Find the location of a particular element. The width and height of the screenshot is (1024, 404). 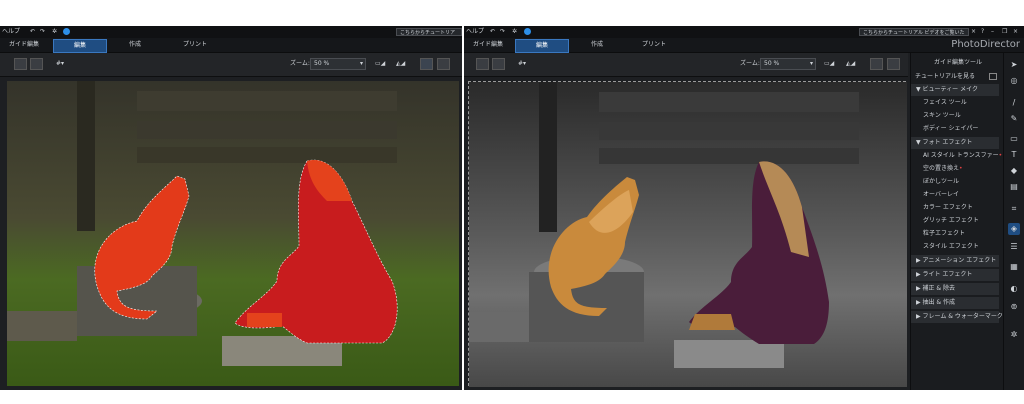

sidebar-item-blur-tools: ぼかしツール is located at coordinates (955, 182).